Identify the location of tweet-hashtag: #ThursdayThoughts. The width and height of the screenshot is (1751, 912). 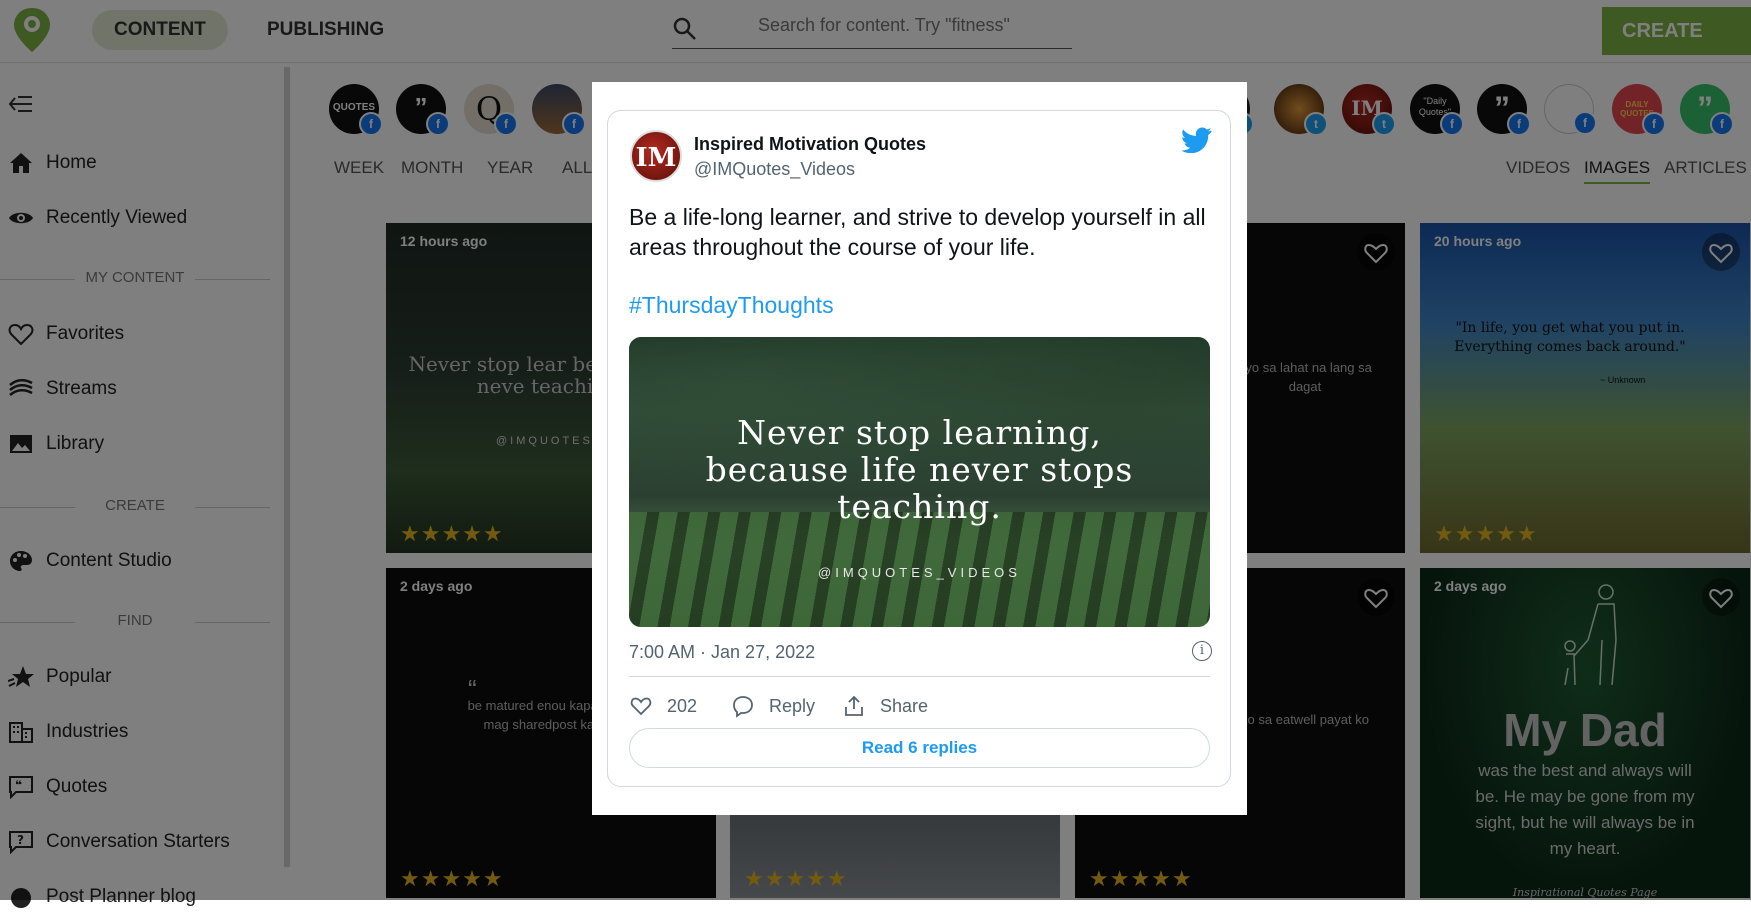
(731, 305).